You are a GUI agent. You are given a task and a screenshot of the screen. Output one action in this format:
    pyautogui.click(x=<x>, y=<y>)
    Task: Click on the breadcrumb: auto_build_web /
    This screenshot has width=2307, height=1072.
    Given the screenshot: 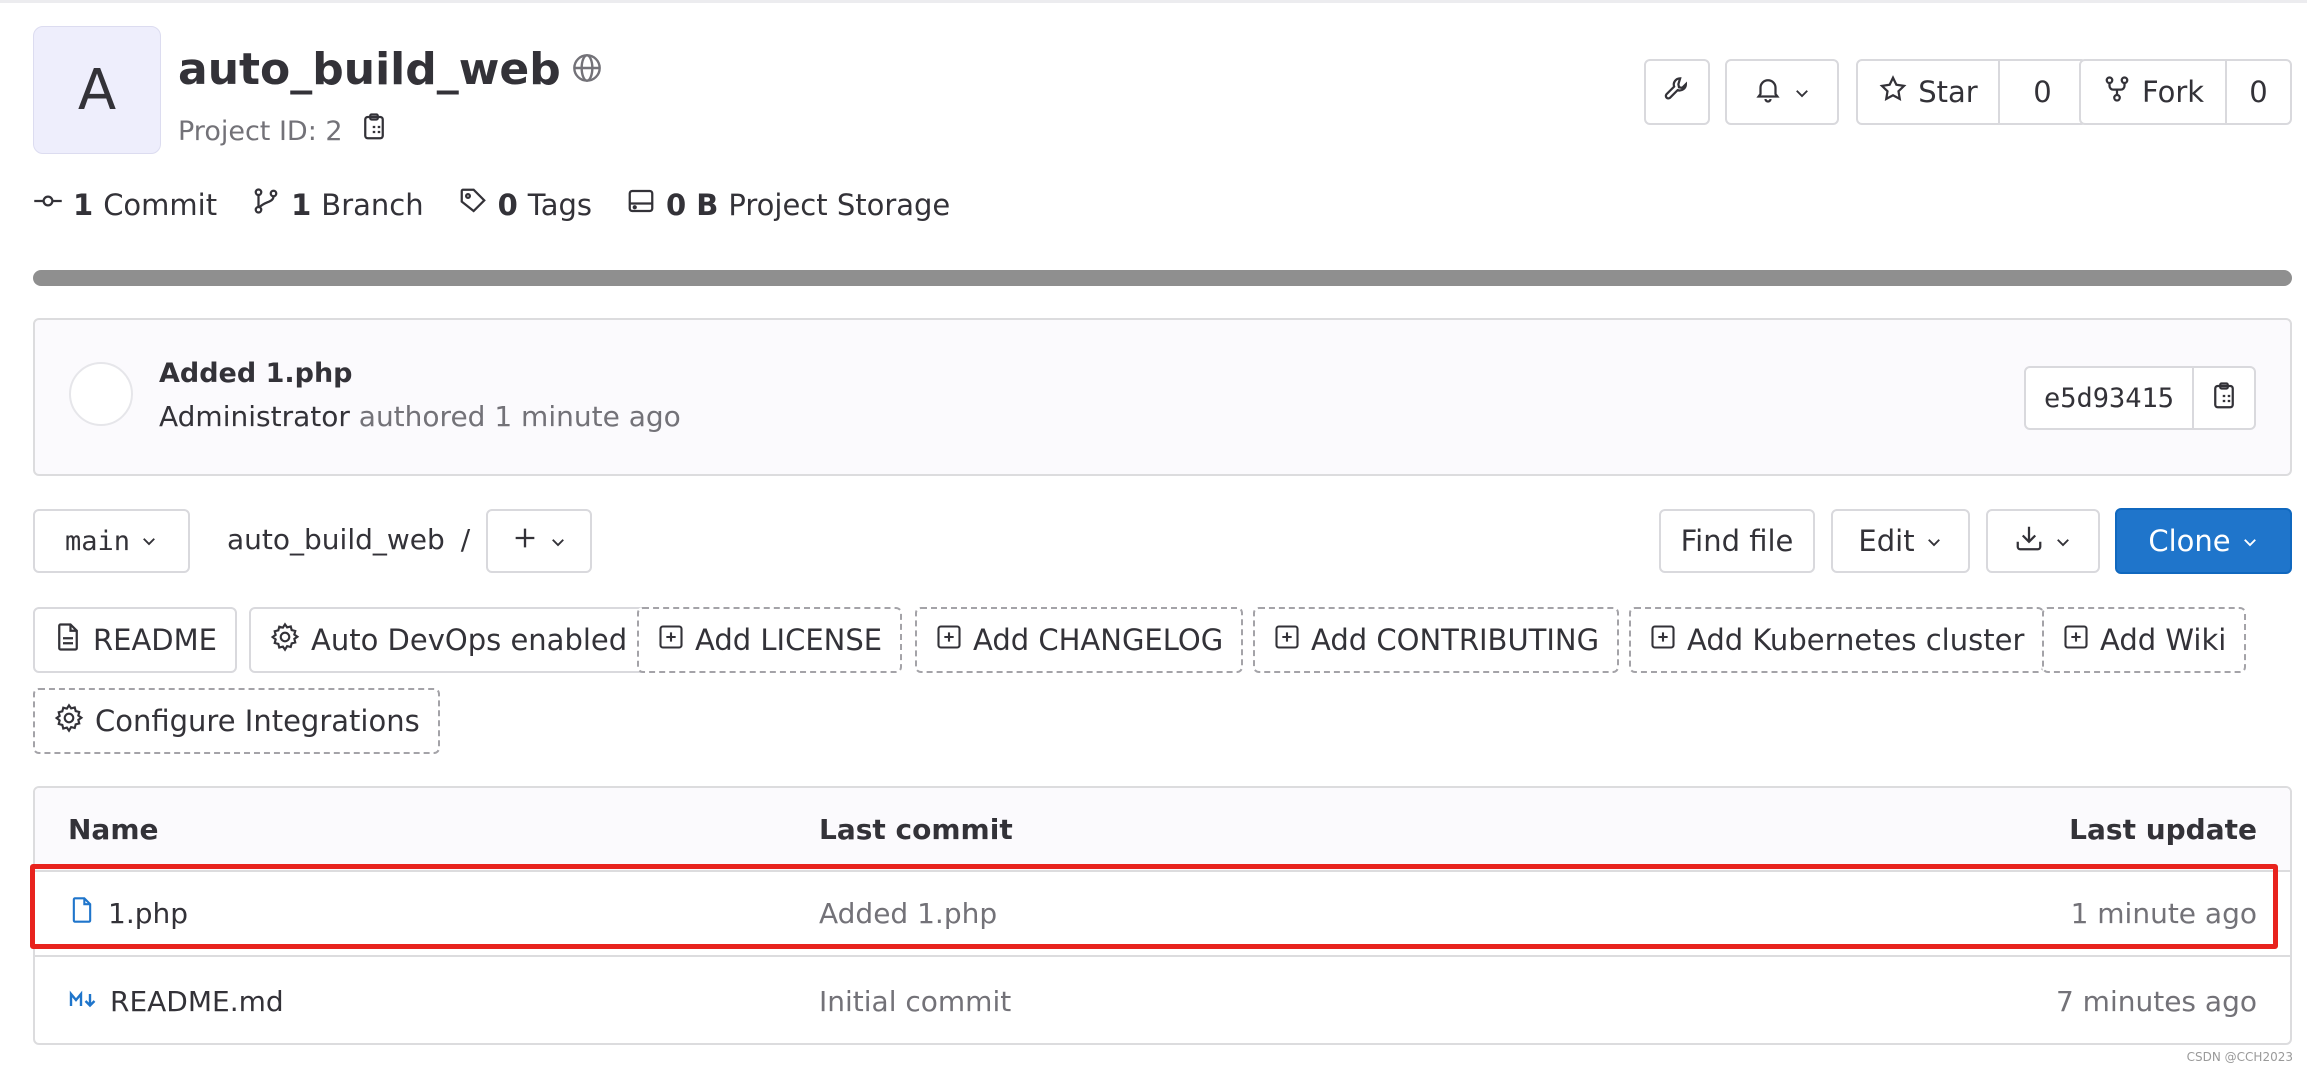 What is the action you would take?
    pyautogui.click(x=348, y=539)
    